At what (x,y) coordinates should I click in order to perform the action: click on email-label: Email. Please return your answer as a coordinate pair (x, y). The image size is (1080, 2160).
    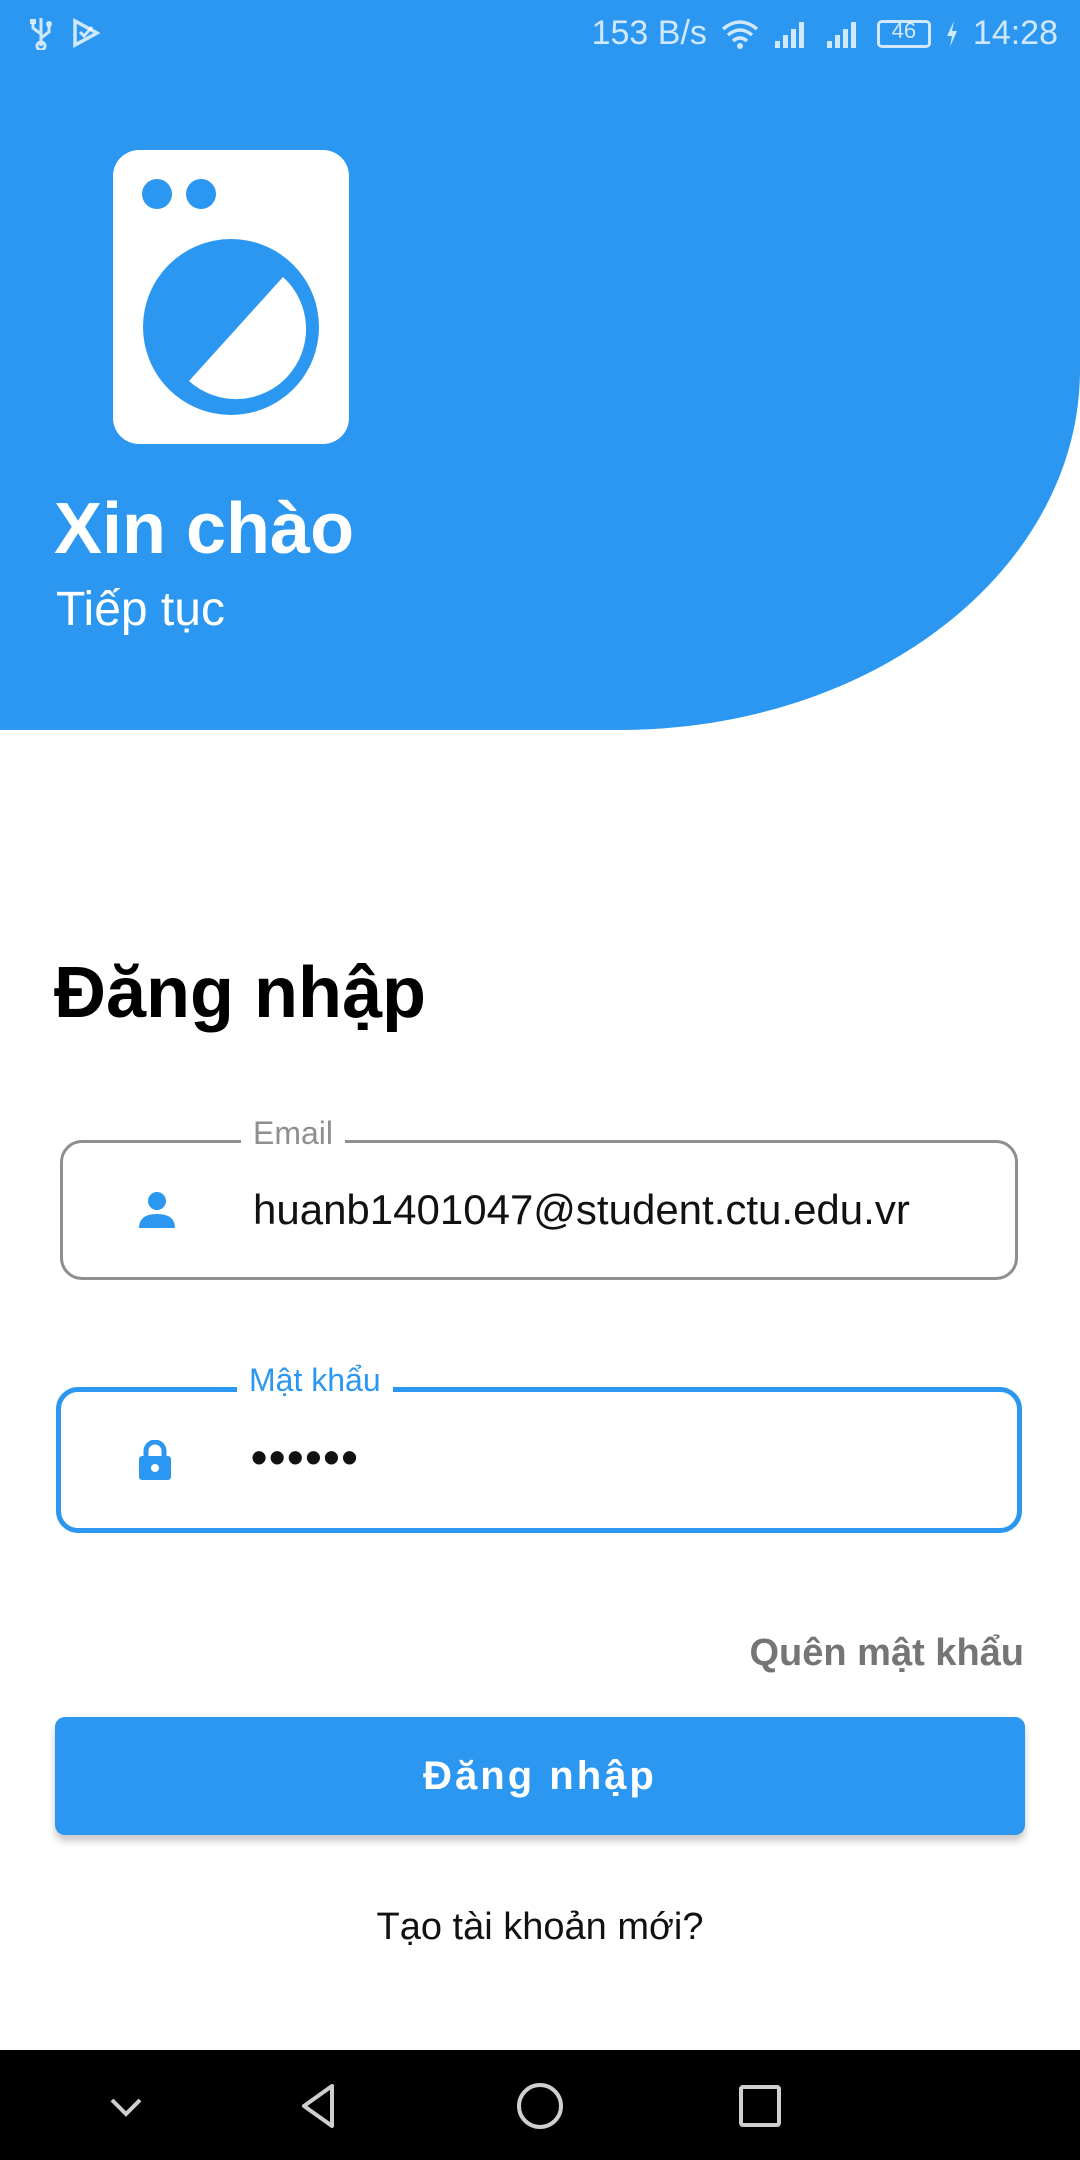
    Looking at the image, I should click on (293, 1133).